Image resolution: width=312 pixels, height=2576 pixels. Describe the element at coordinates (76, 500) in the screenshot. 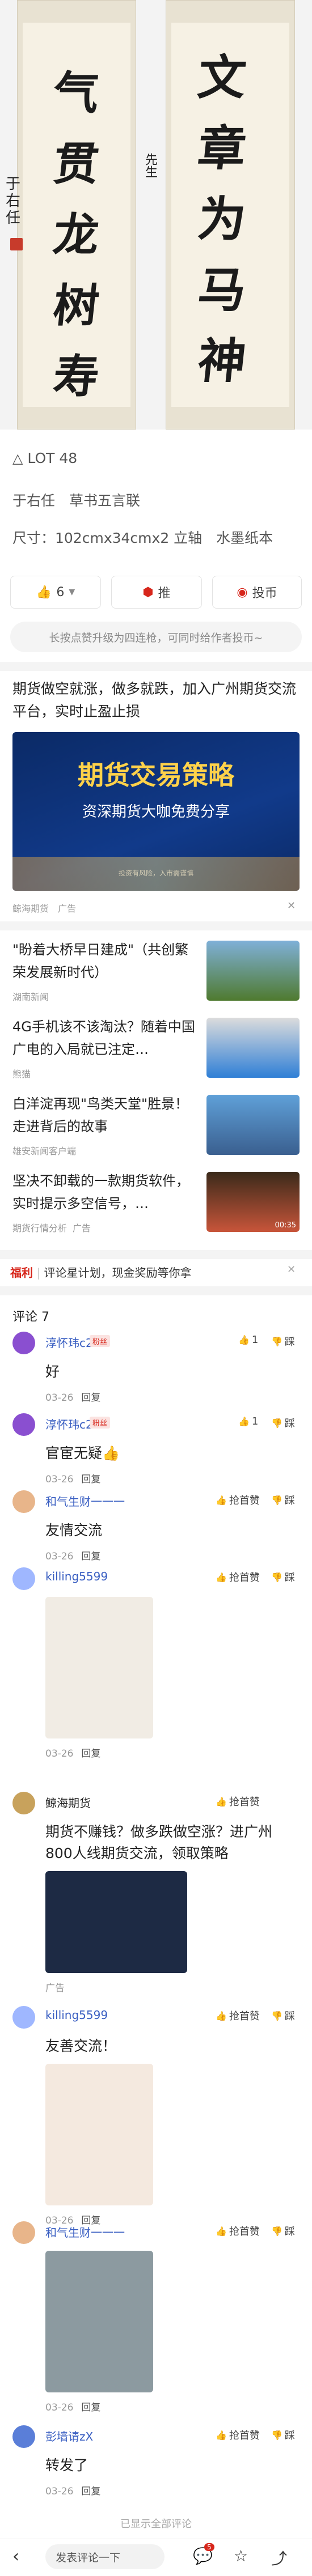

I see `artwork-title: 于右任 草书五言联` at that location.